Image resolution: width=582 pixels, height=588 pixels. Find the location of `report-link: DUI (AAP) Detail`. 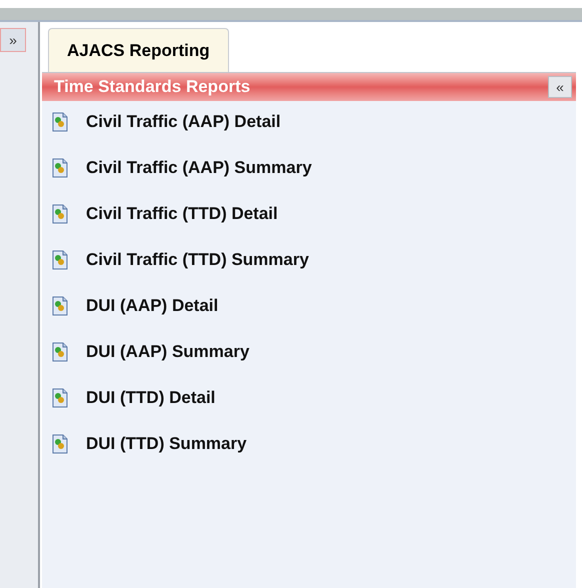

report-link: DUI (AAP) Detail is located at coordinates (152, 305).